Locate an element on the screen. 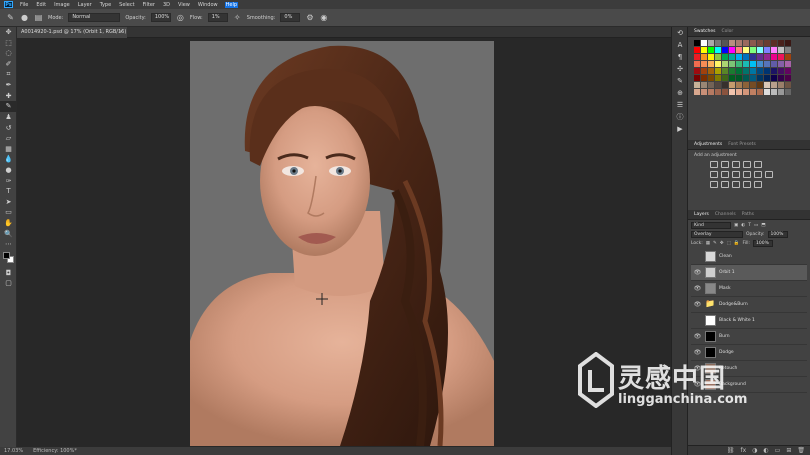 Image resolution: width=810 pixels, height=455 pixels. selective-color-icon is located at coordinates (758, 184).